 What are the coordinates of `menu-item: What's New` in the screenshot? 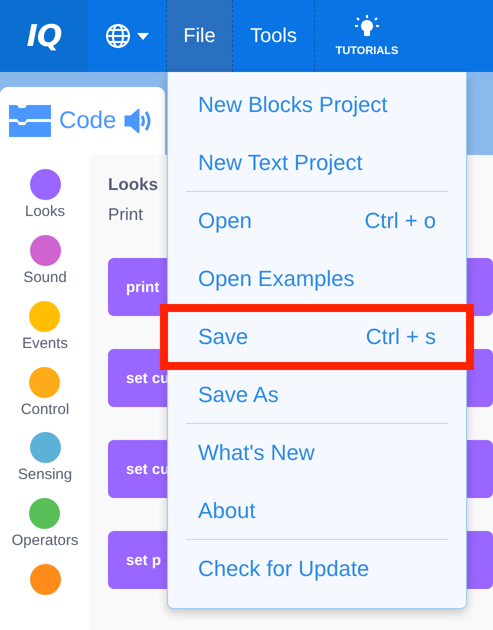 It's located at (317, 453).